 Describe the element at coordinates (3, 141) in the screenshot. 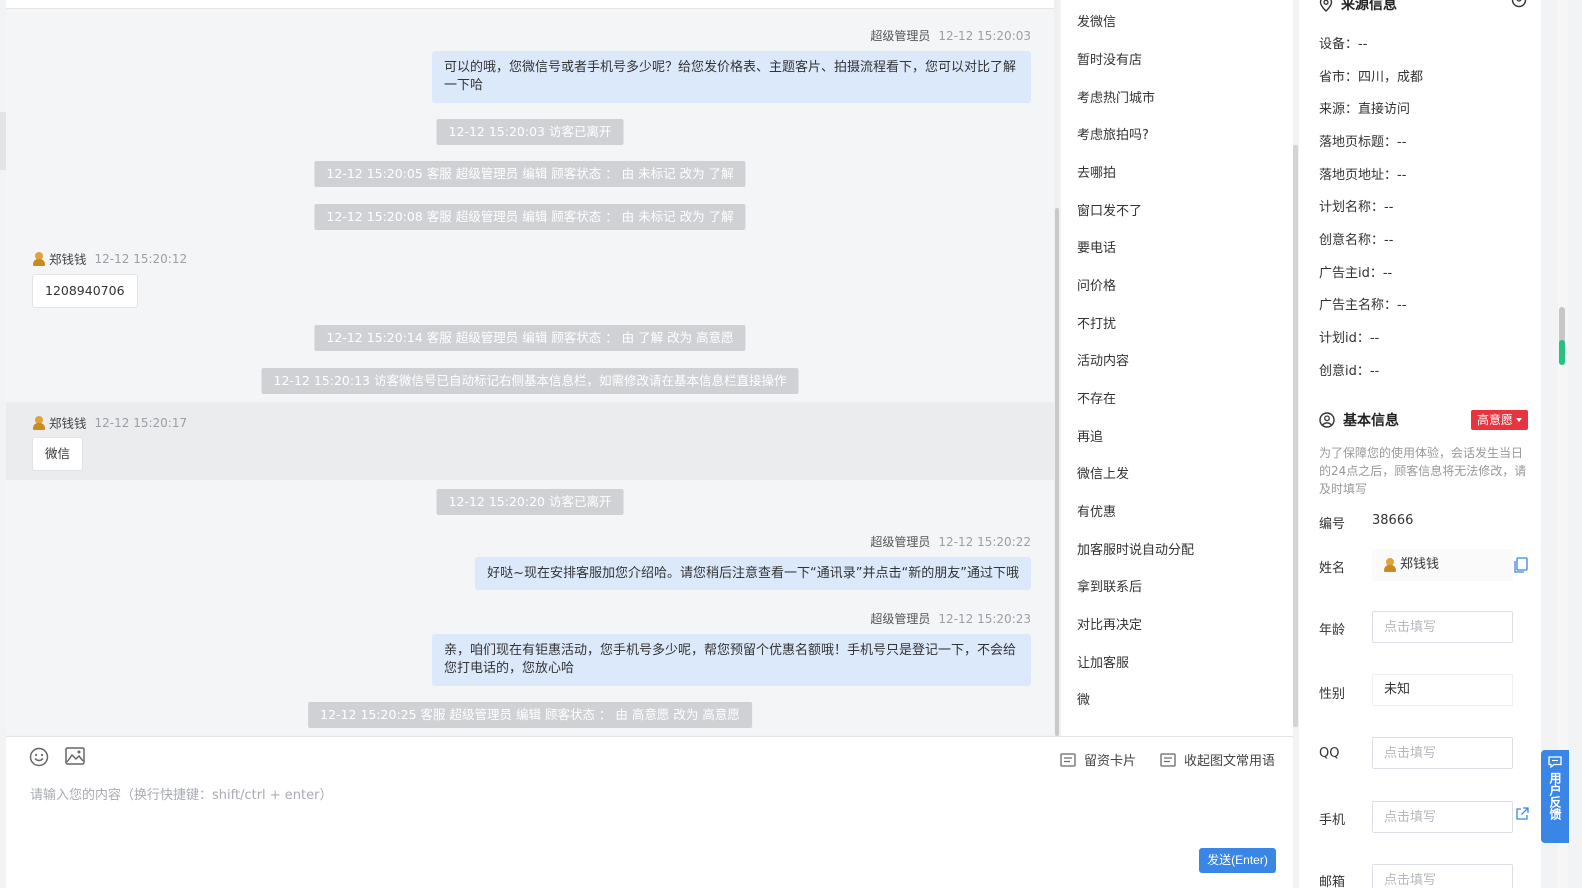

I see `left-edge-tab` at that location.